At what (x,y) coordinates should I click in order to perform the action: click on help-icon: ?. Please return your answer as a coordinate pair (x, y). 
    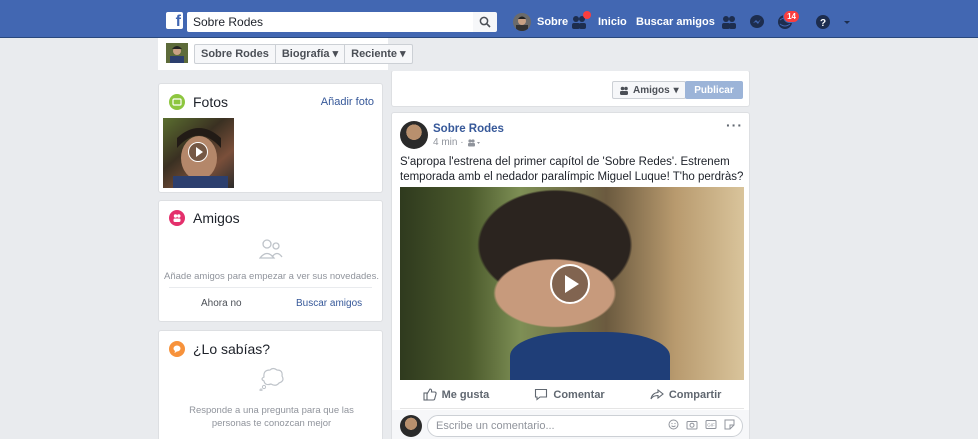
    Looking at the image, I should click on (823, 22).